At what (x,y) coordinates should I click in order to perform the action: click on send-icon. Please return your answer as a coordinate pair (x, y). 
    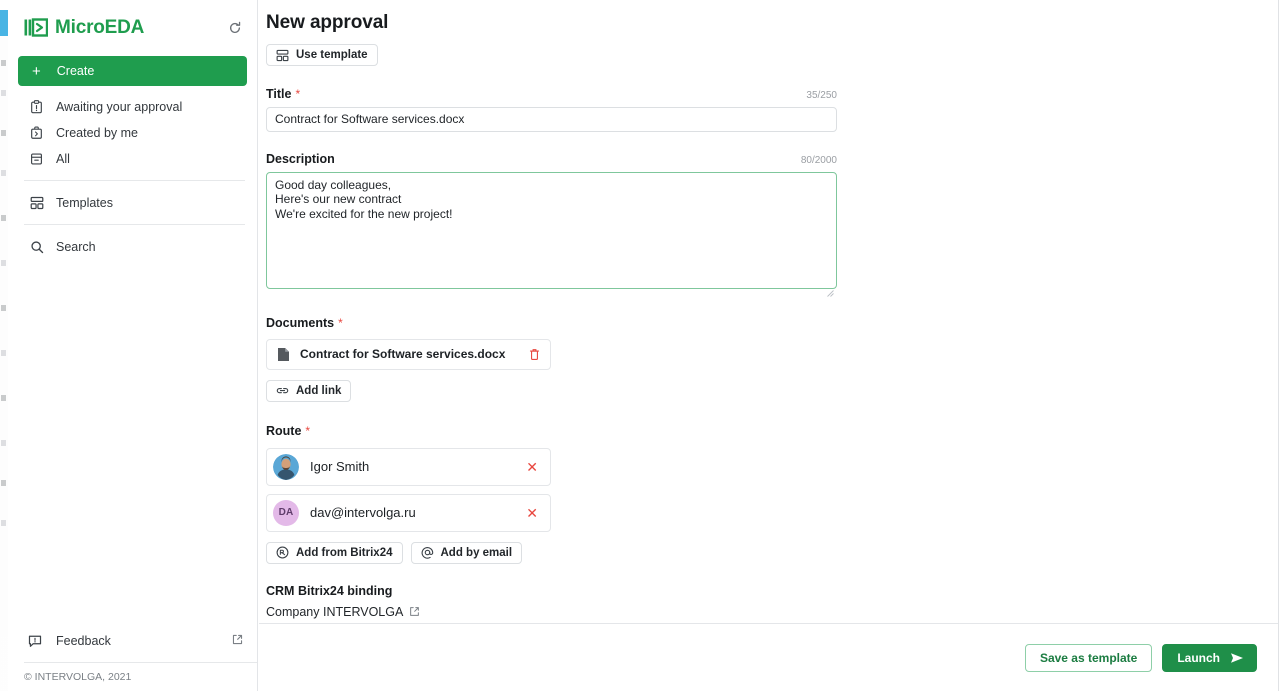
    Looking at the image, I should click on (1237, 658).